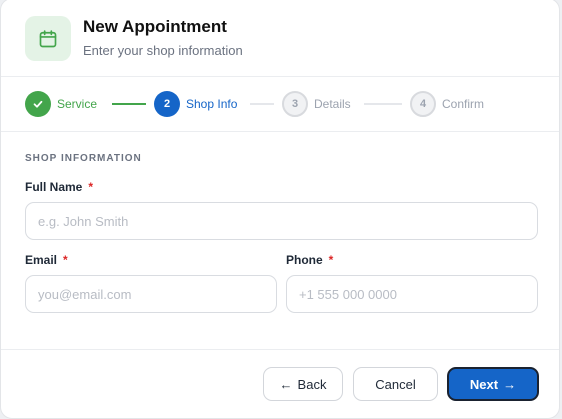 This screenshot has height=419, width=562. I want to click on header-icon-badge, so click(48, 38).